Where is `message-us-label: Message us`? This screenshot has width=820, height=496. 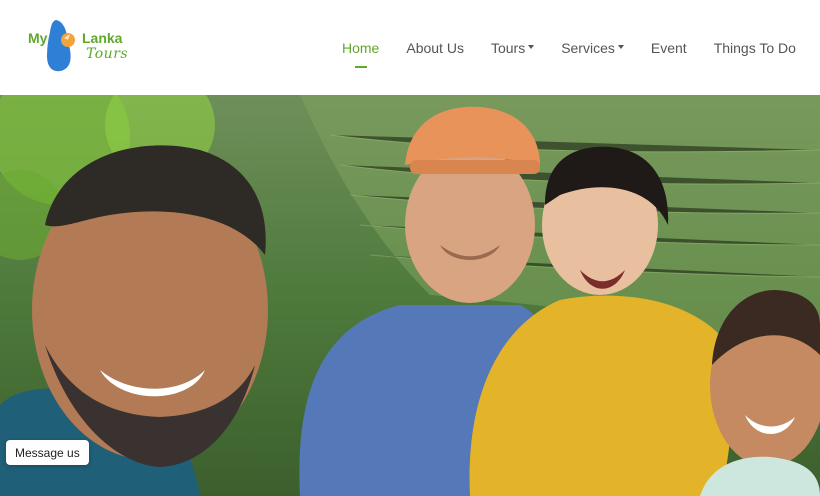 message-us-label: Message us is located at coordinates (47, 452).